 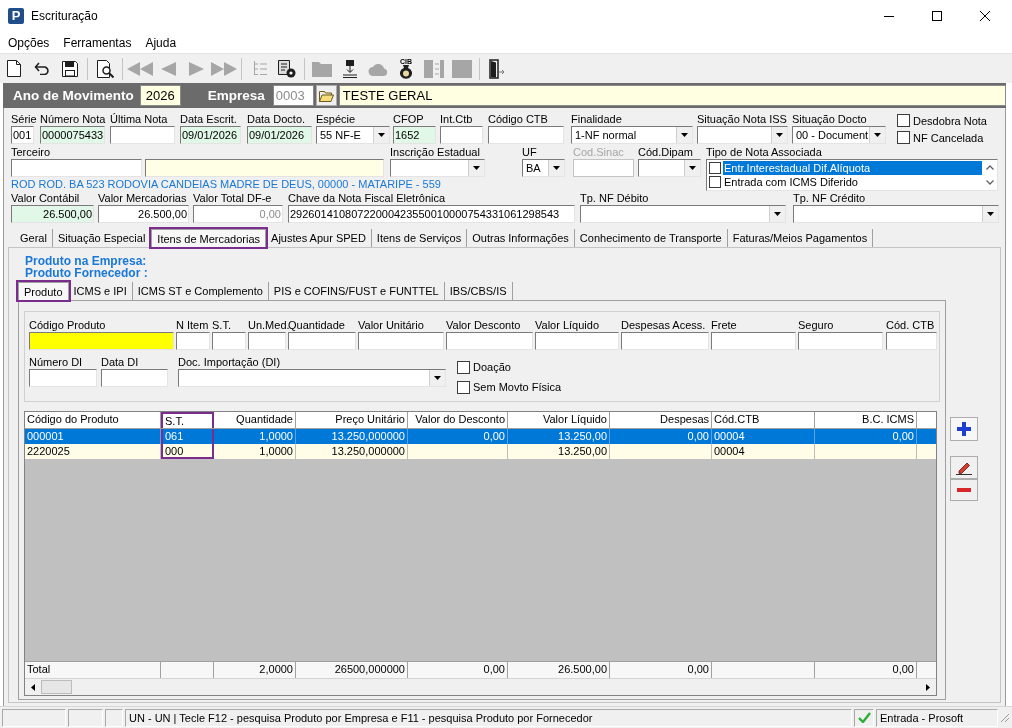 I want to click on remove-button, so click(x=964, y=490).